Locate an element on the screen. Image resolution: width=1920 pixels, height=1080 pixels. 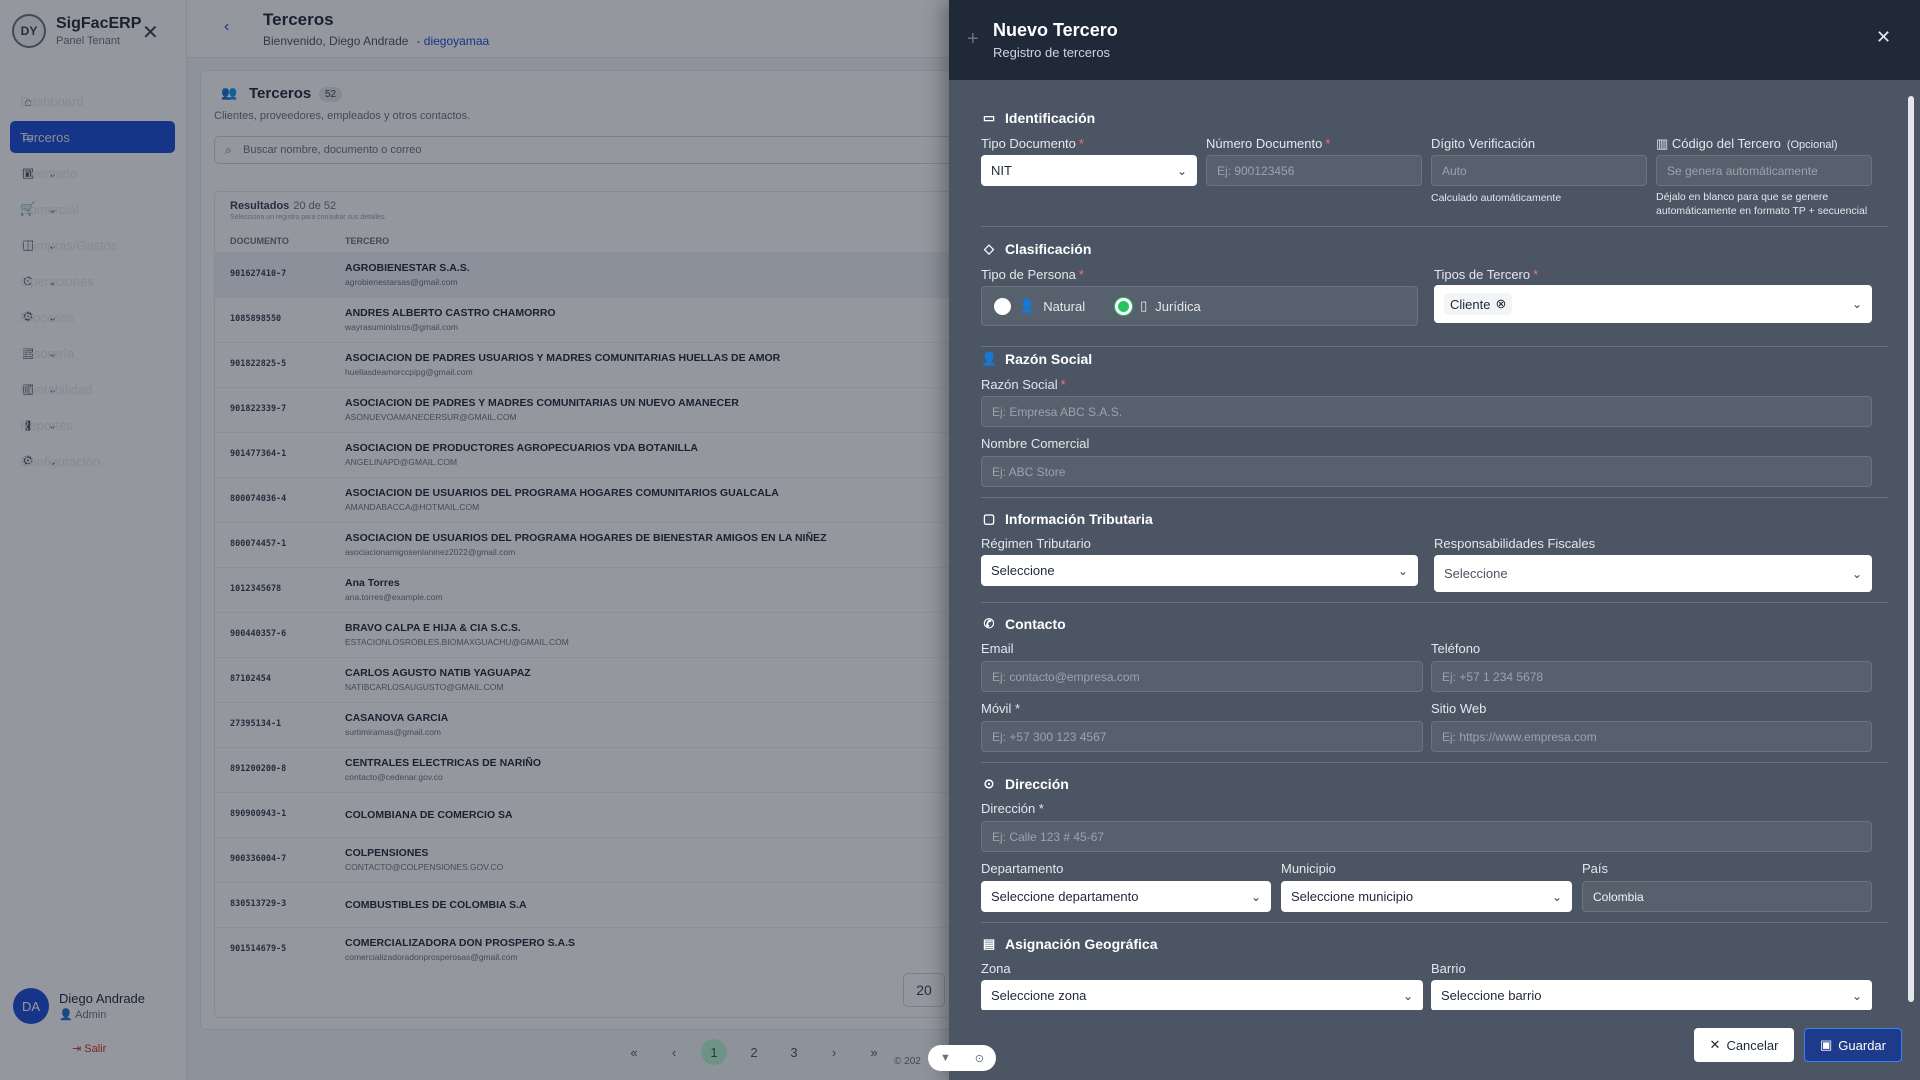
section-title: Identificación is located at coordinates (1050, 118).